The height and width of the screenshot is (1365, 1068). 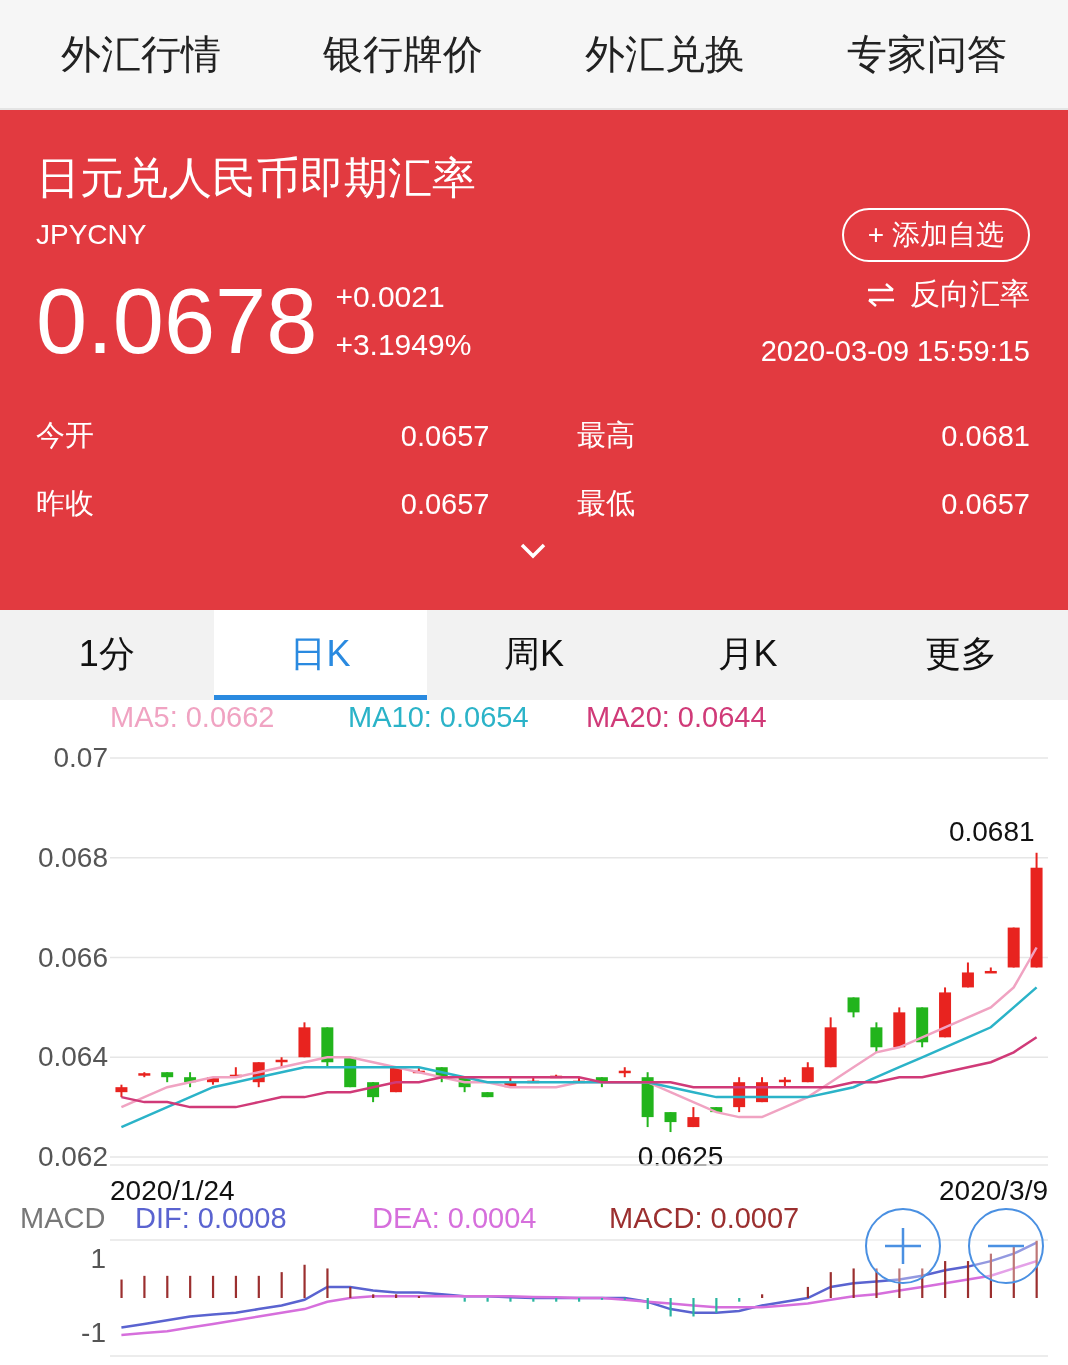 I want to click on y-axis-label: 0.062, so click(x=72, y=1156).